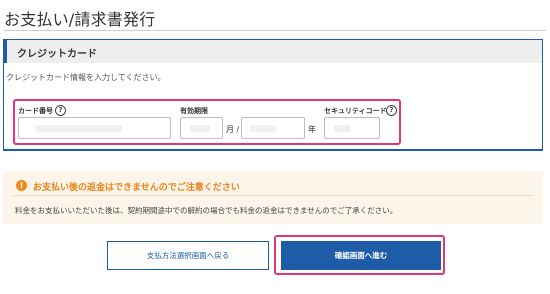  Describe the element at coordinates (194, 111) in the screenshot. I see `expiry-label: 有効期限` at that location.